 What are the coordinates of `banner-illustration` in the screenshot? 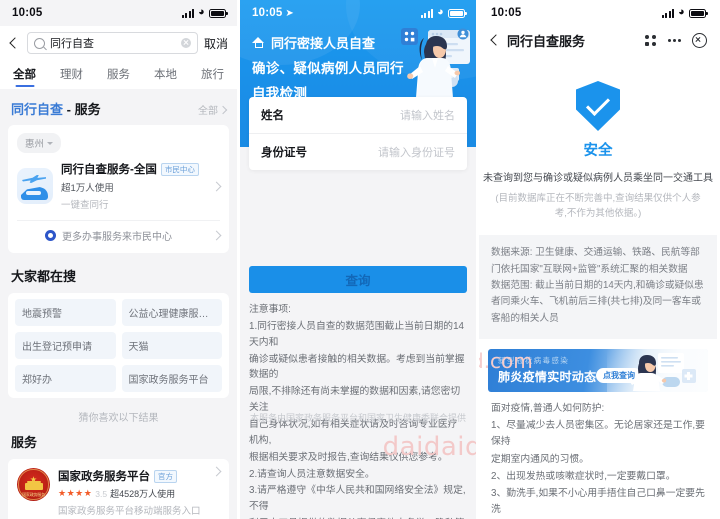 It's located at (663, 371).